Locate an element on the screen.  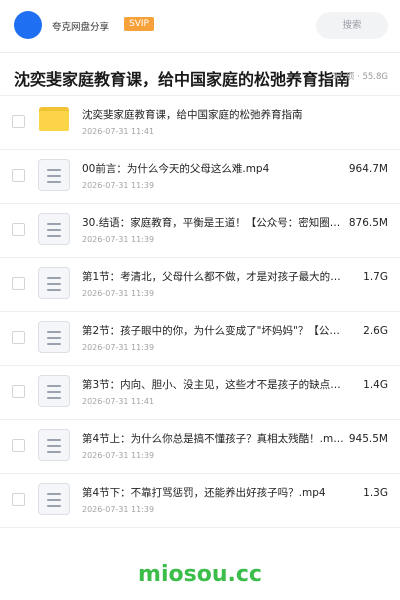
divider is located at coordinates (200, 527).